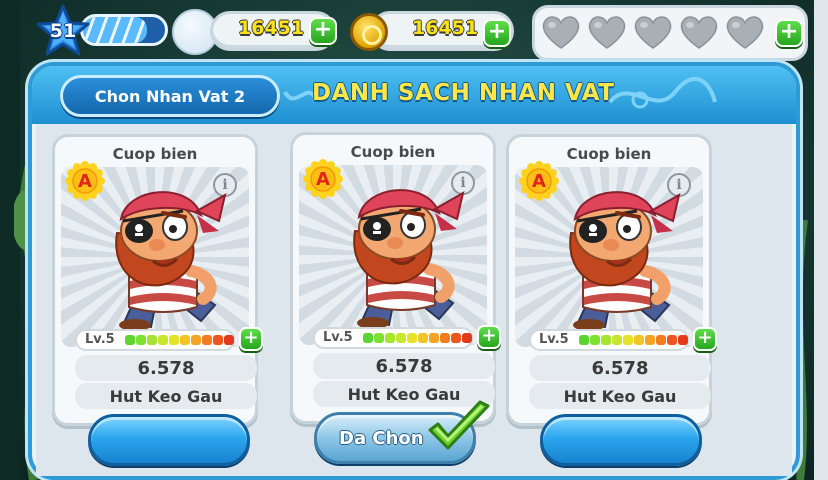 The width and height of the screenshot is (828, 480). What do you see at coordinates (381, 438) in the screenshot?
I see `selected-button-label: Da Chon` at bounding box center [381, 438].